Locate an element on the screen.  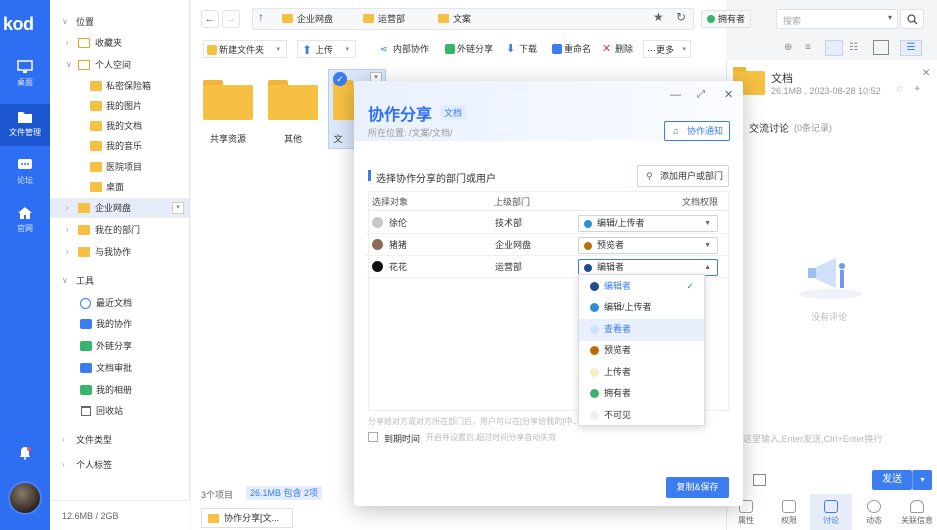
breadcrumb-item: 运营部 is located at coordinates (382, 19).